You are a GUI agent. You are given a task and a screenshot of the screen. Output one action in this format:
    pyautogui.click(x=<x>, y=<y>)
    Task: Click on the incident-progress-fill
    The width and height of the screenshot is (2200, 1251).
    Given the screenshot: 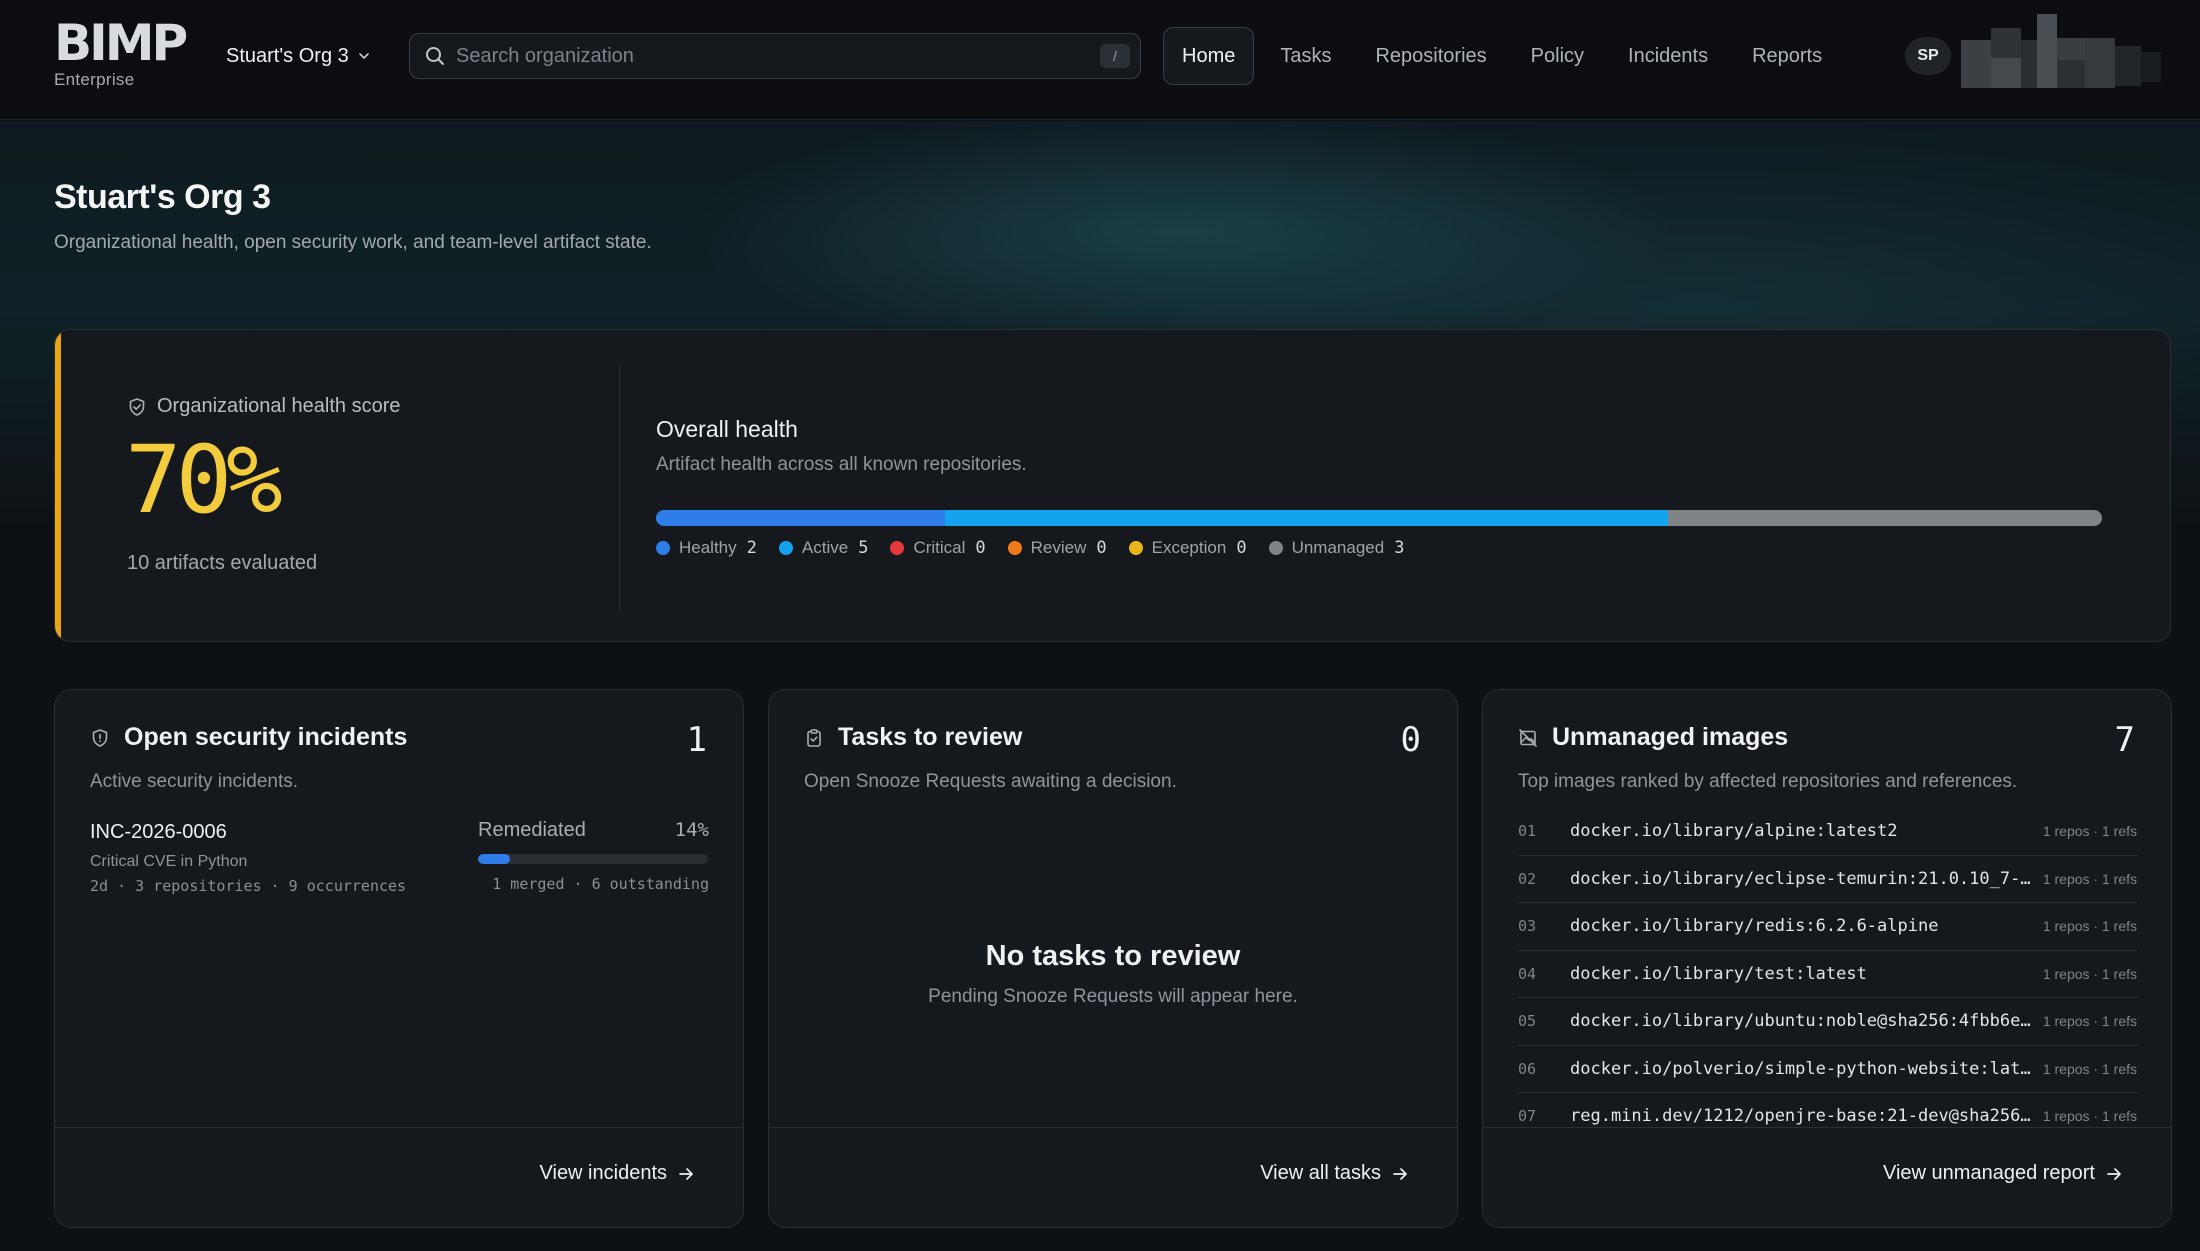 What is the action you would take?
    pyautogui.click(x=494, y=859)
    